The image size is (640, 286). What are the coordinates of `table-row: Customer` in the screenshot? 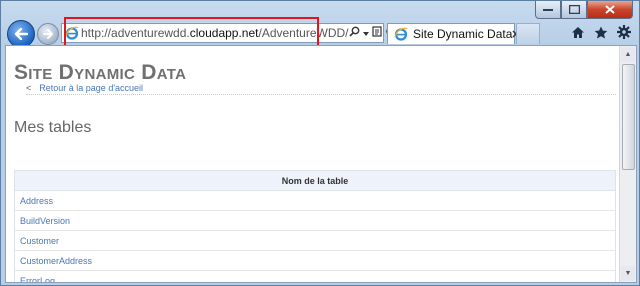 It's located at (315, 241).